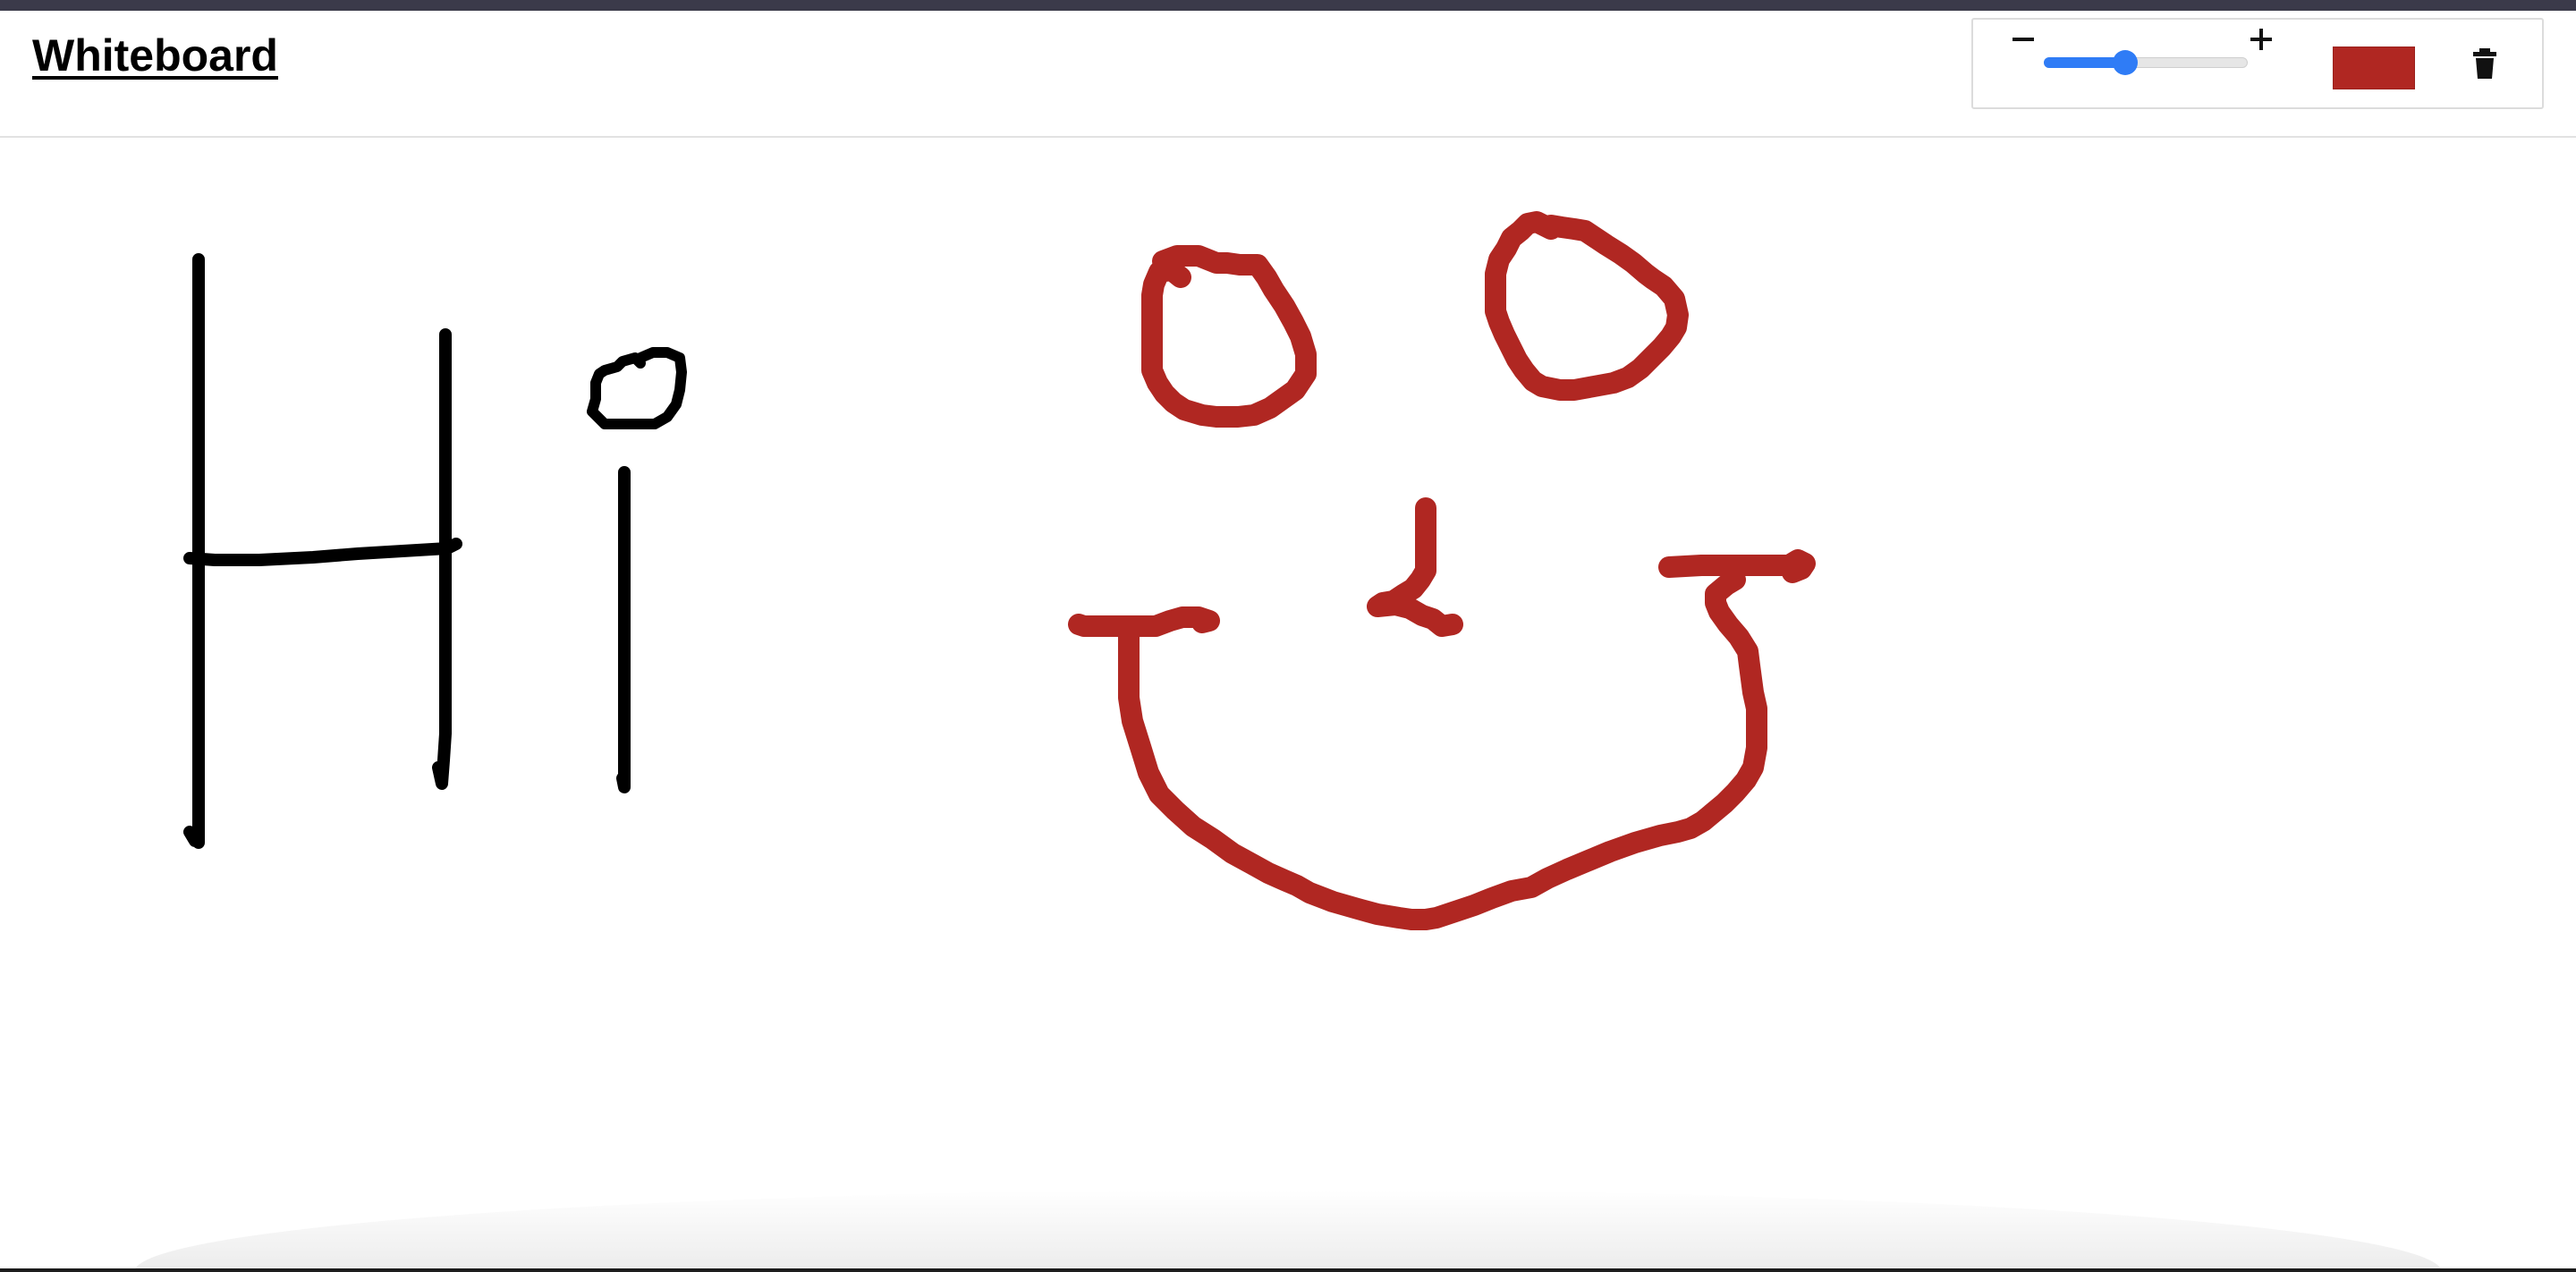 The width and height of the screenshot is (2576, 1272). Describe the element at coordinates (623, 629) in the screenshot. I see `stroke-i-stem` at that location.